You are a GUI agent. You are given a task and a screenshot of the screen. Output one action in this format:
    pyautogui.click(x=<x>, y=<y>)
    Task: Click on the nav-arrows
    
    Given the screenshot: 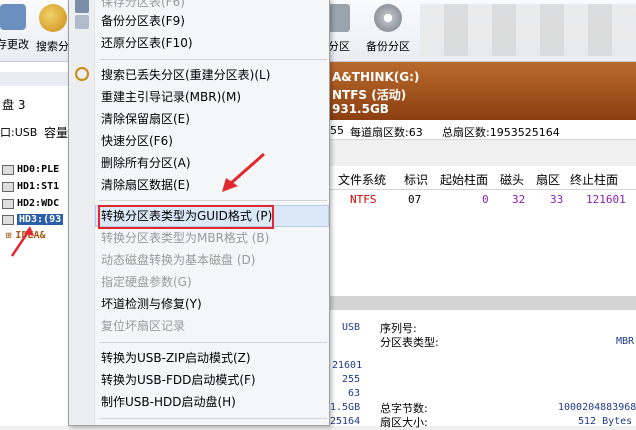 What is the action you would take?
    pyautogui.click(x=35, y=79)
    